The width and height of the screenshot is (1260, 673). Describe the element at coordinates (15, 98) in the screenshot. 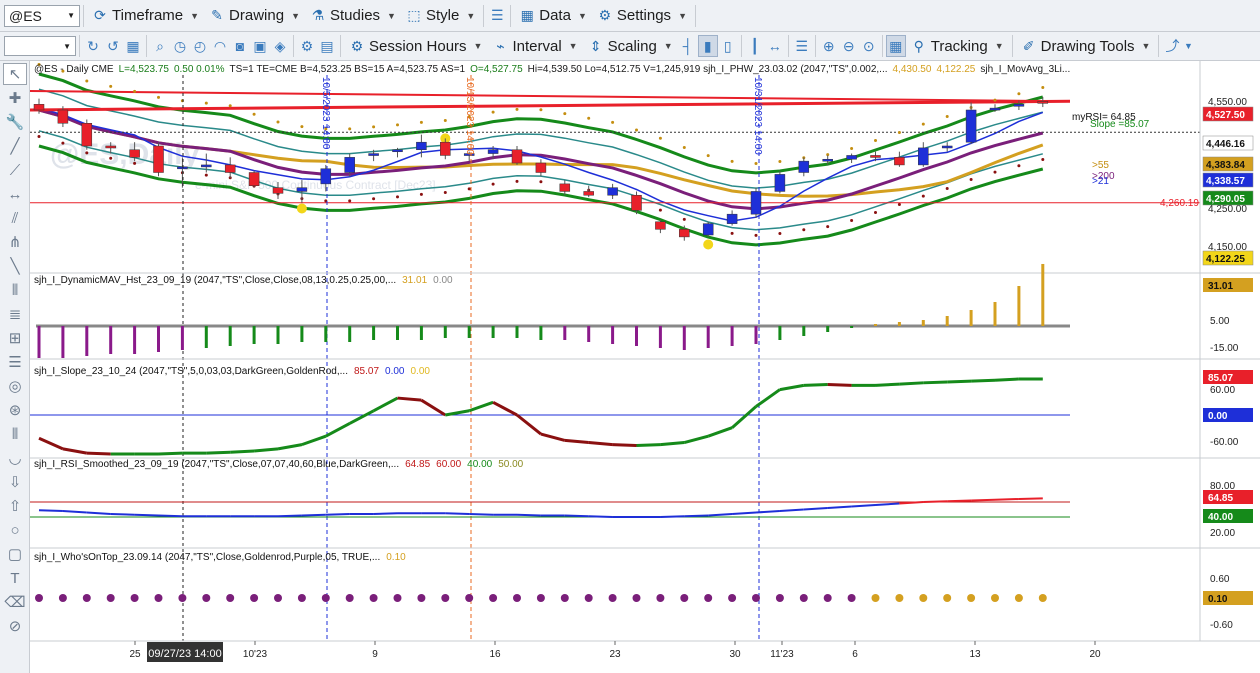

I see `crosshair-icon: ✚` at that location.